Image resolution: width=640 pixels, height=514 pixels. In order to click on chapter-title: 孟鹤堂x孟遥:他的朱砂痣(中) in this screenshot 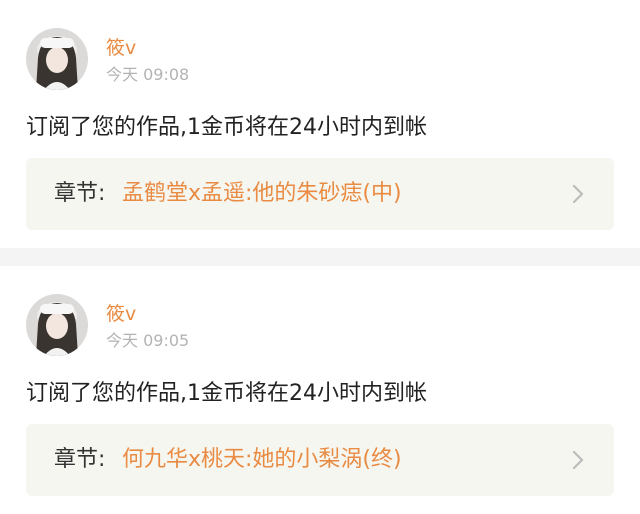, I will do `click(262, 193)`.